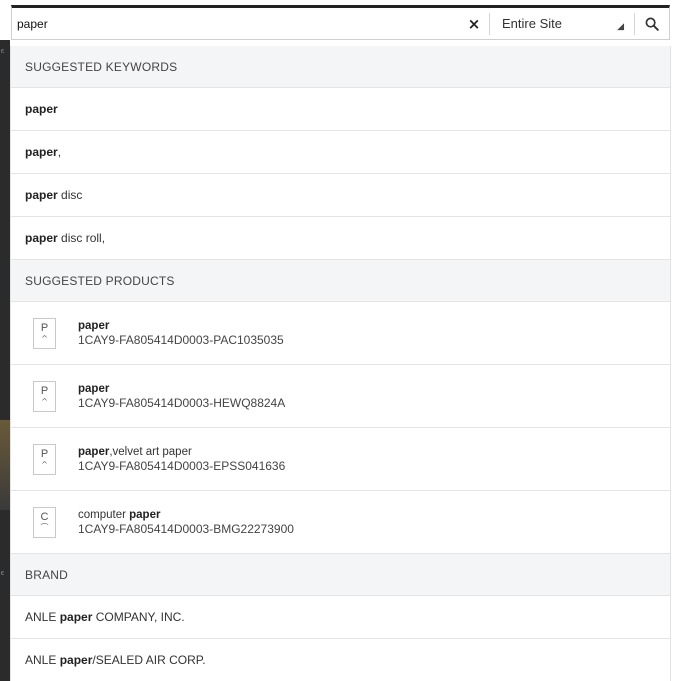  I want to click on search-button, so click(651, 23).